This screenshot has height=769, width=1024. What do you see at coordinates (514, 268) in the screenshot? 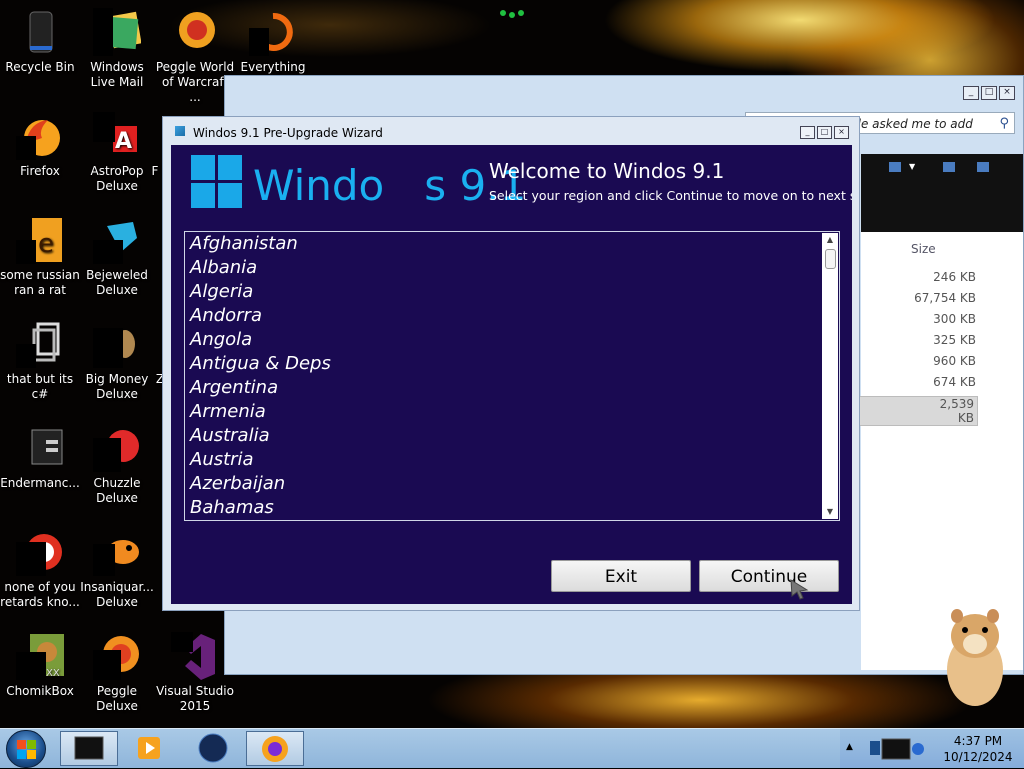
I see `list-item: Albania` at bounding box center [514, 268].